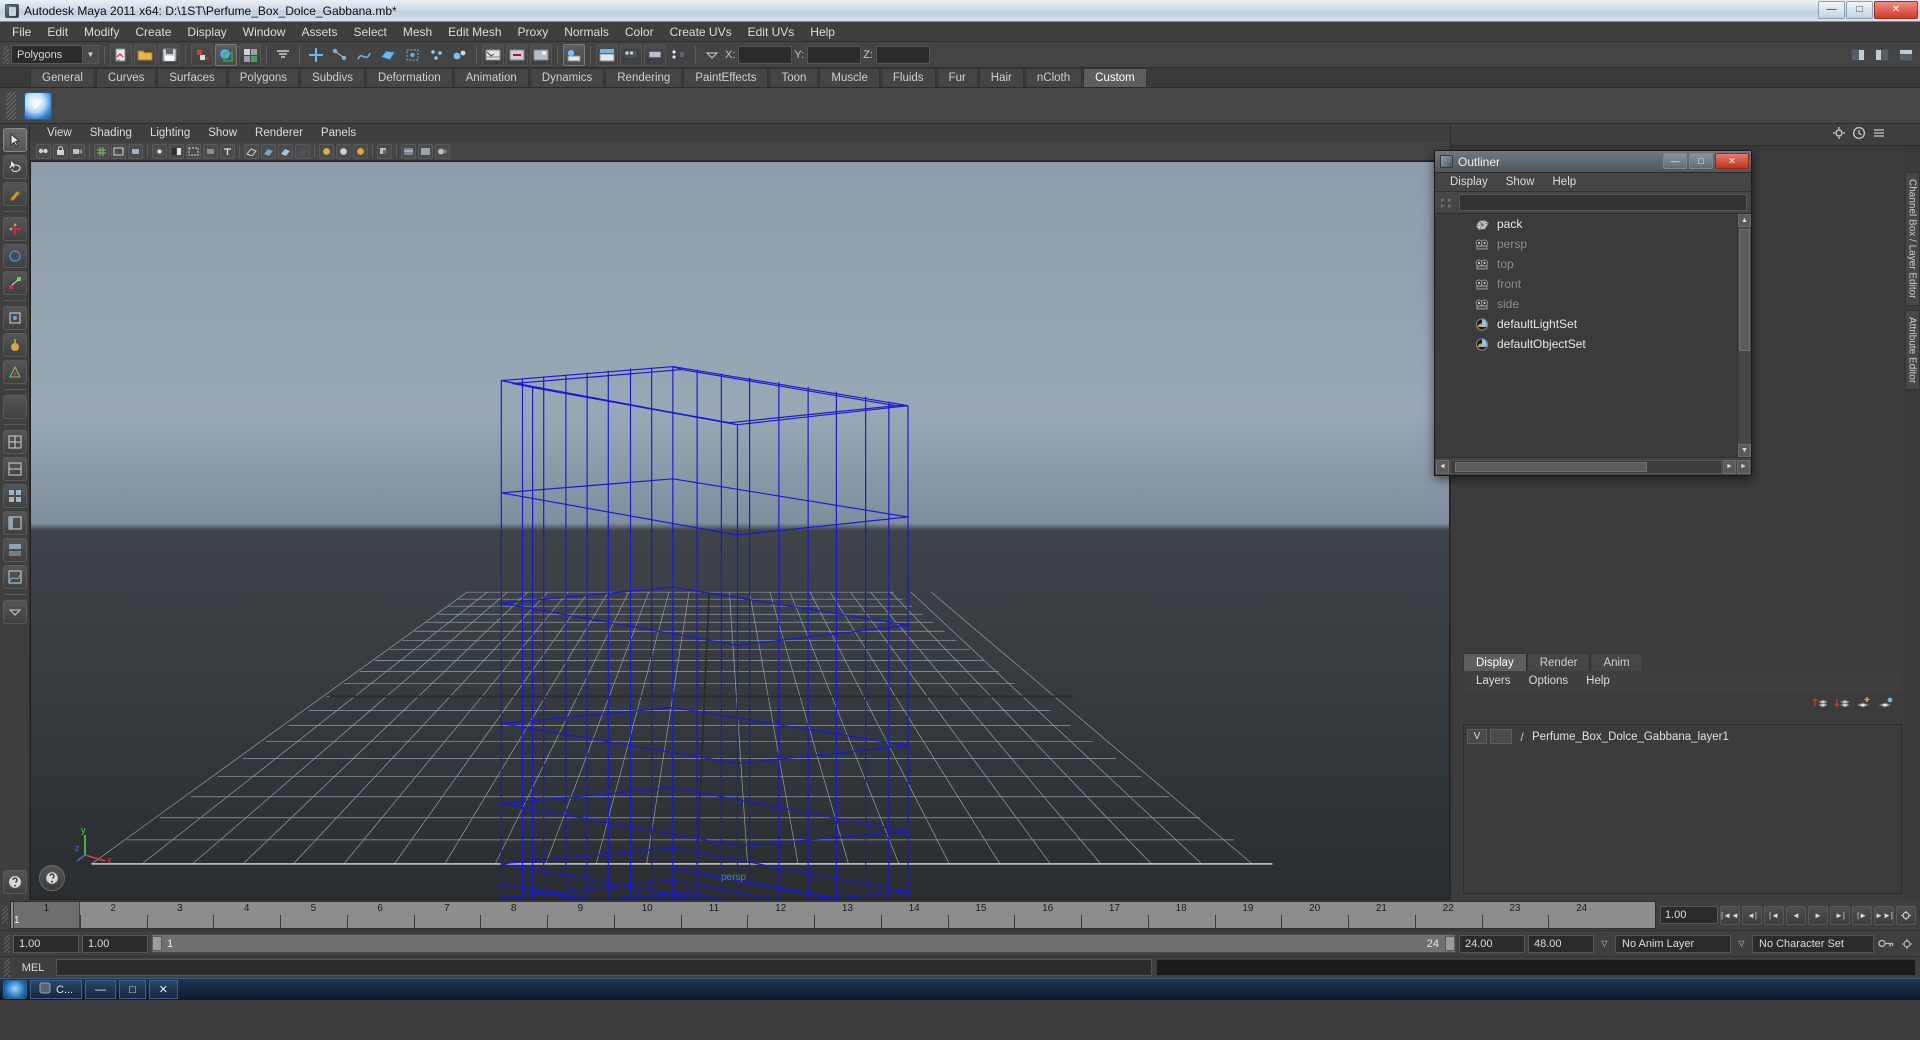  Describe the element at coordinates (1586, 466) in the screenshot. I see `outliner-hscroll-track` at that location.